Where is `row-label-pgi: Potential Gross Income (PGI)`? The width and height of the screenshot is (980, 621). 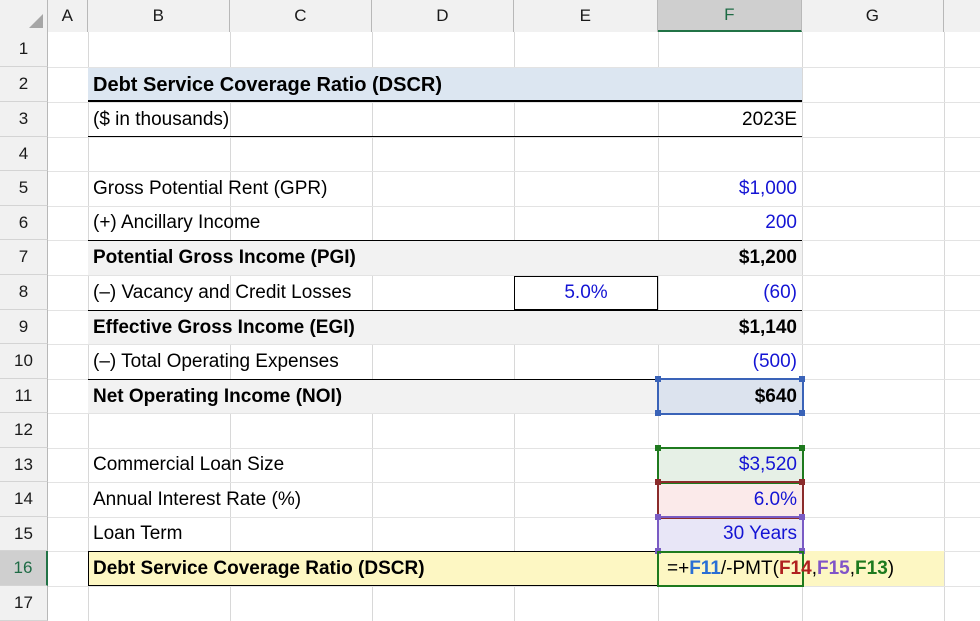
row-label-pgi: Potential Gross Income (PGI) is located at coordinates (224, 257).